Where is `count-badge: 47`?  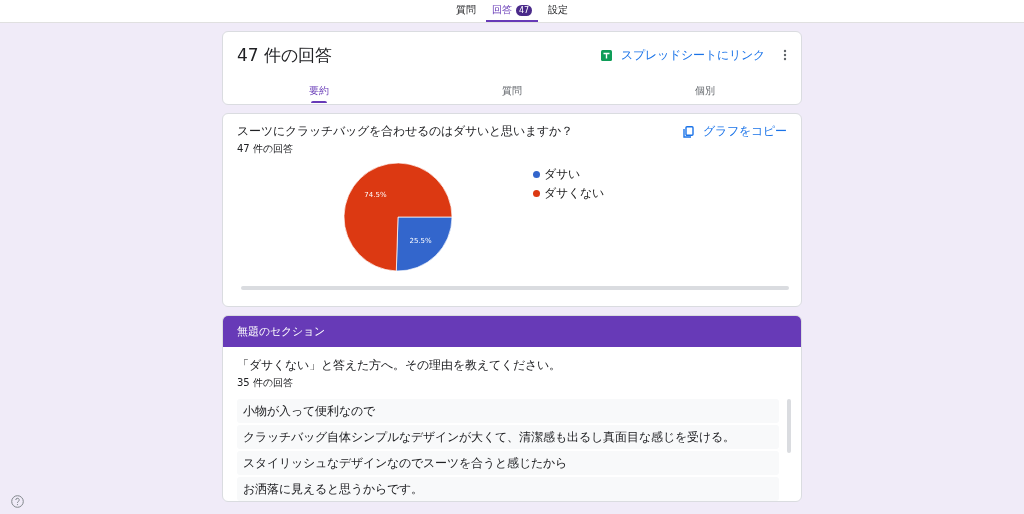 count-badge: 47 is located at coordinates (524, 10).